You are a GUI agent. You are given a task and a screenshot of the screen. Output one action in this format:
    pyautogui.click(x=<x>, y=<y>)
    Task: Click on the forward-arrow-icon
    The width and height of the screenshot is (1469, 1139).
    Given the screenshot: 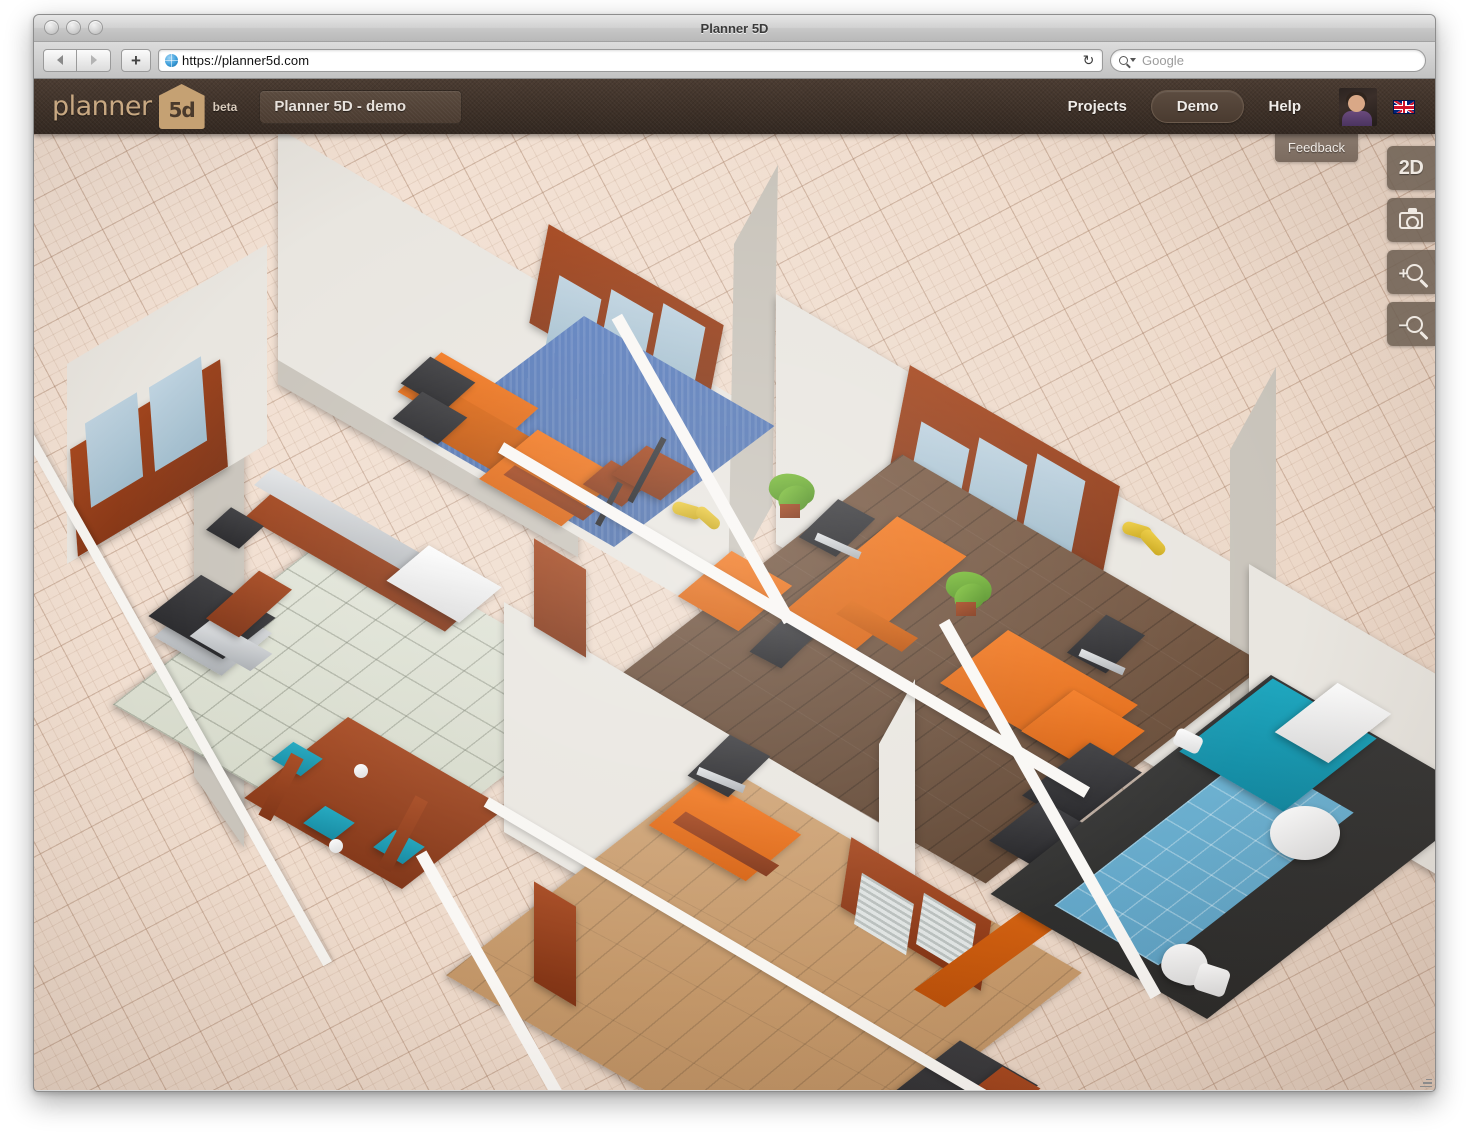 What is the action you would take?
    pyautogui.click(x=93, y=60)
    